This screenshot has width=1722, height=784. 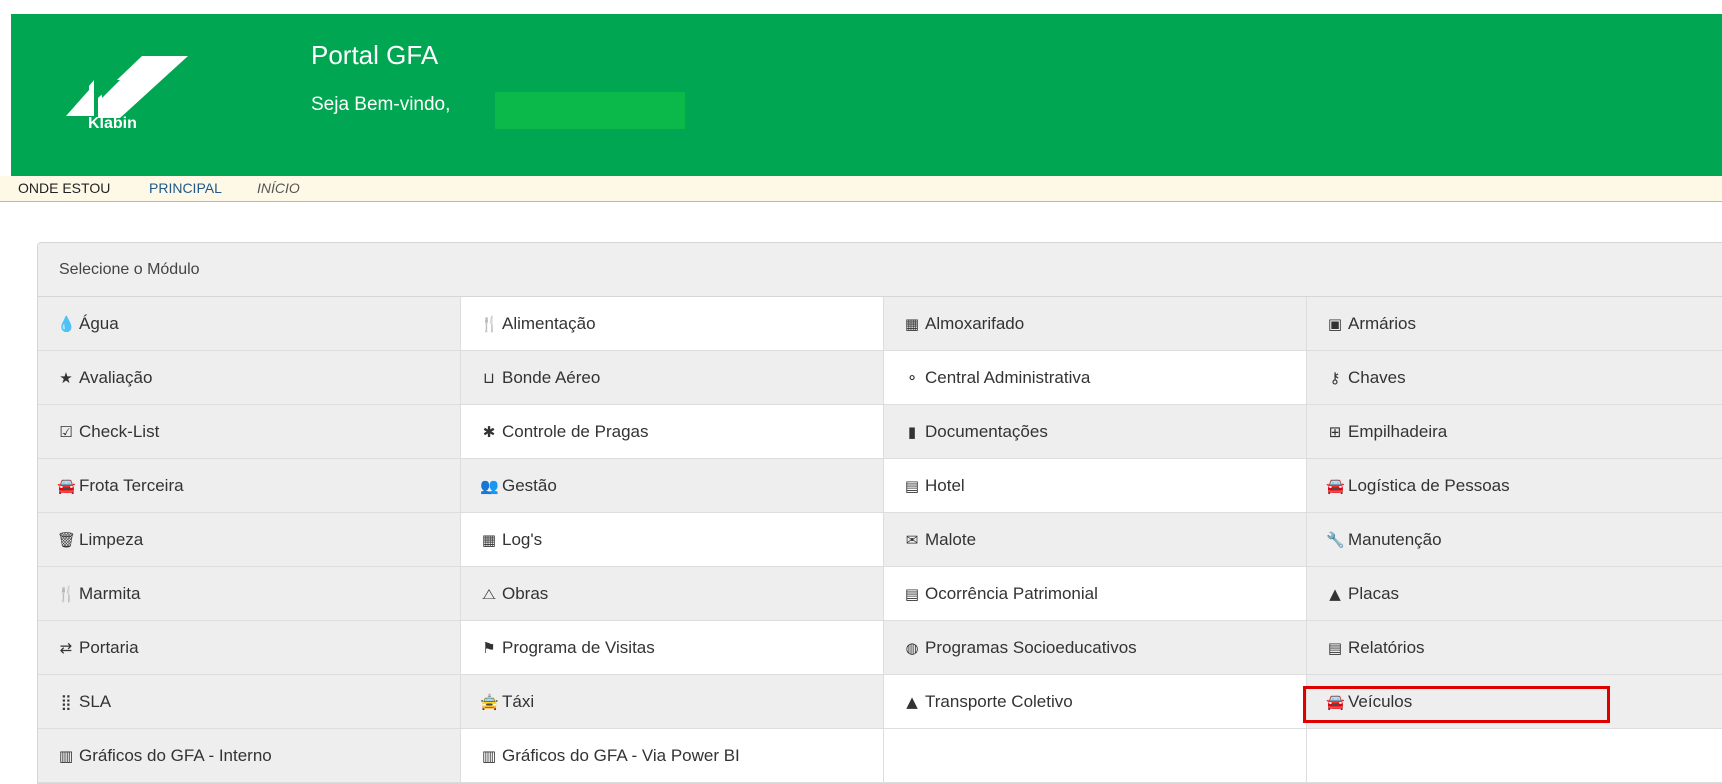 I want to click on breadcrumb-principal-link: PRINCIPAL, so click(x=185, y=188).